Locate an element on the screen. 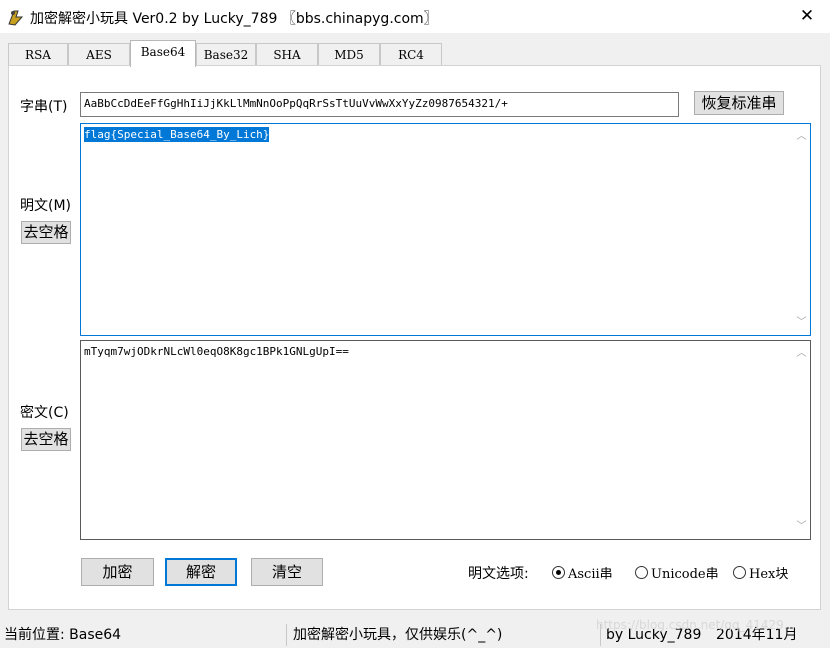  charset-label: 字串(T) is located at coordinates (44, 107).